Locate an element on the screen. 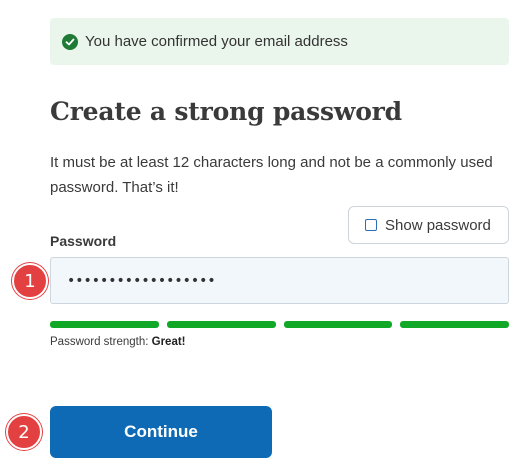  password-input is located at coordinates (279, 280).